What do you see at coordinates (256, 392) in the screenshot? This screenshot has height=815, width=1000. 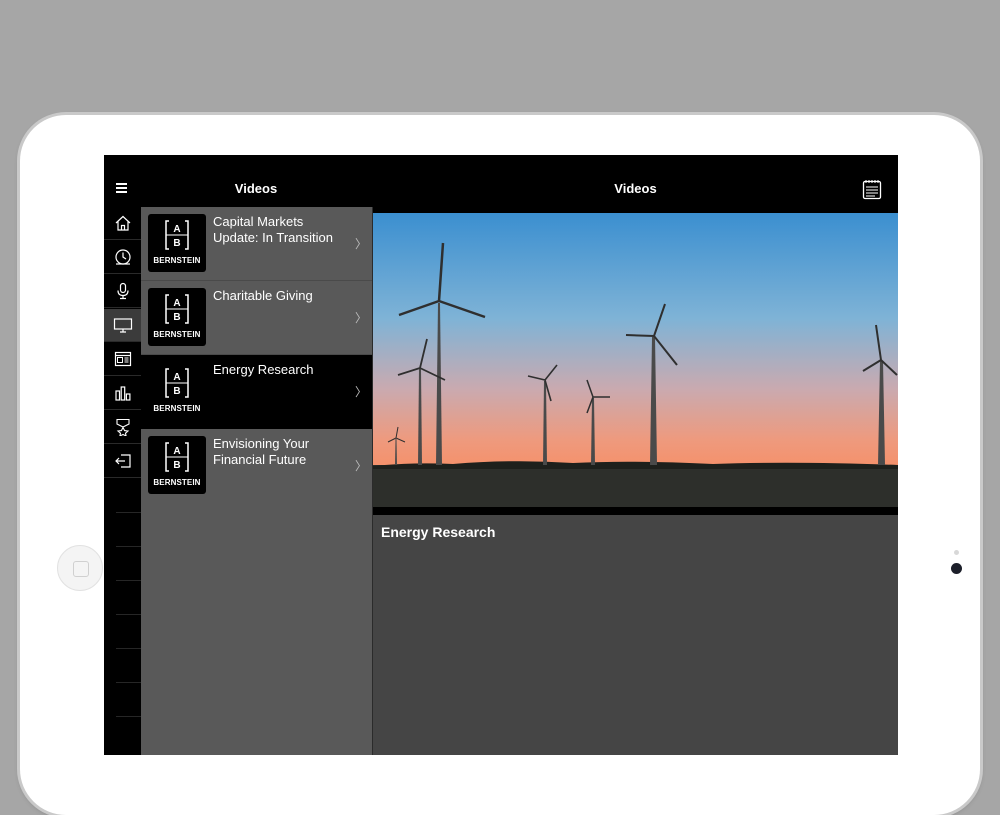 I see `video-list-item-selected: A B BERNSTEIN Energy Research 〉` at bounding box center [256, 392].